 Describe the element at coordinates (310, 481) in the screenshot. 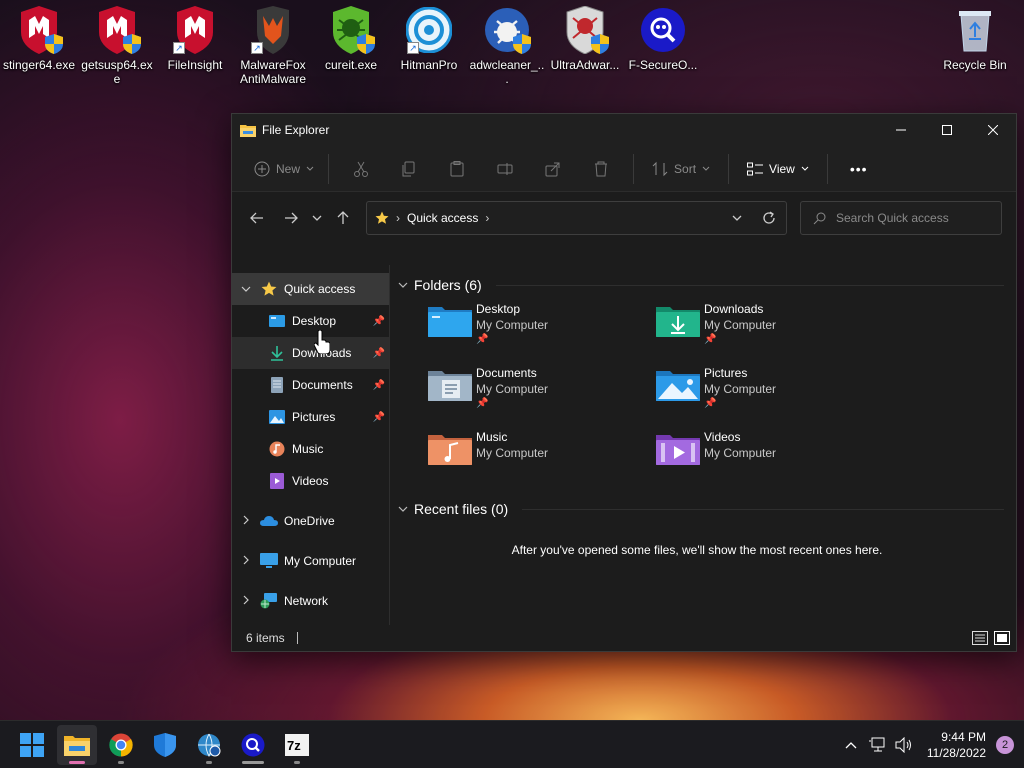

I see `sidebar-item-videos: Videos` at that location.